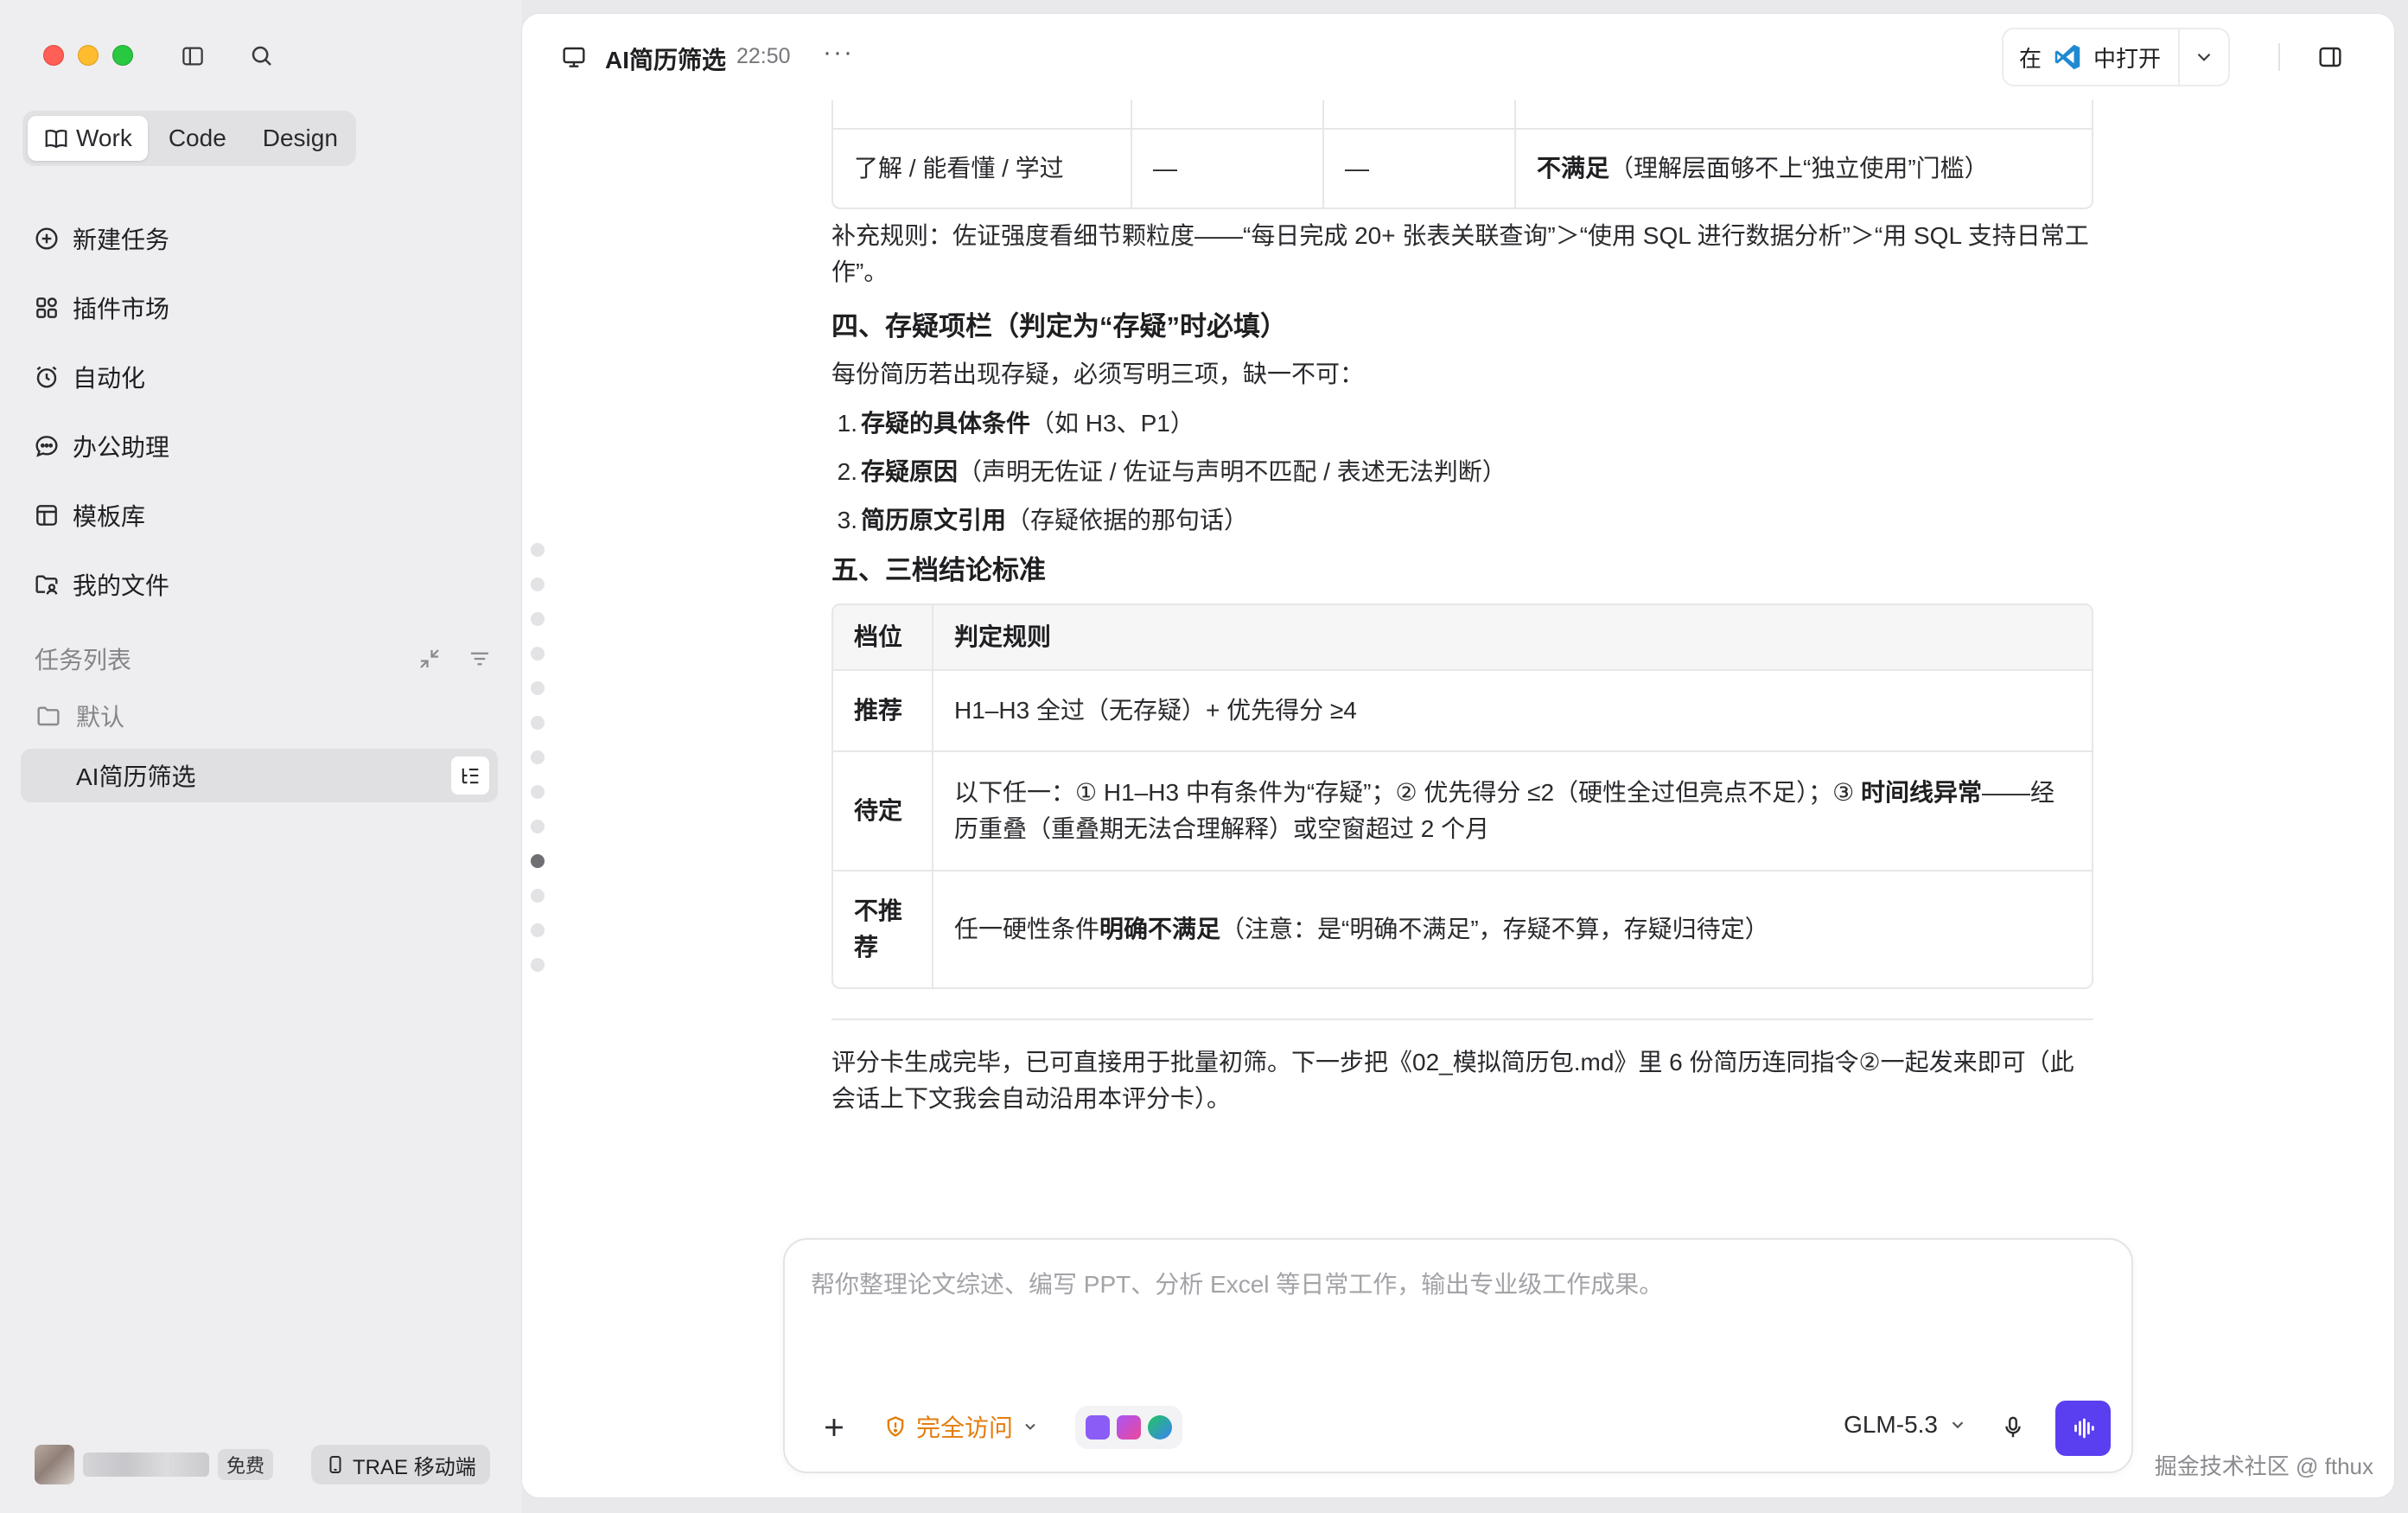 This screenshot has width=2408, height=1513. What do you see at coordinates (878, 929) in the screenshot?
I see `level-text: 不推荐` at bounding box center [878, 929].